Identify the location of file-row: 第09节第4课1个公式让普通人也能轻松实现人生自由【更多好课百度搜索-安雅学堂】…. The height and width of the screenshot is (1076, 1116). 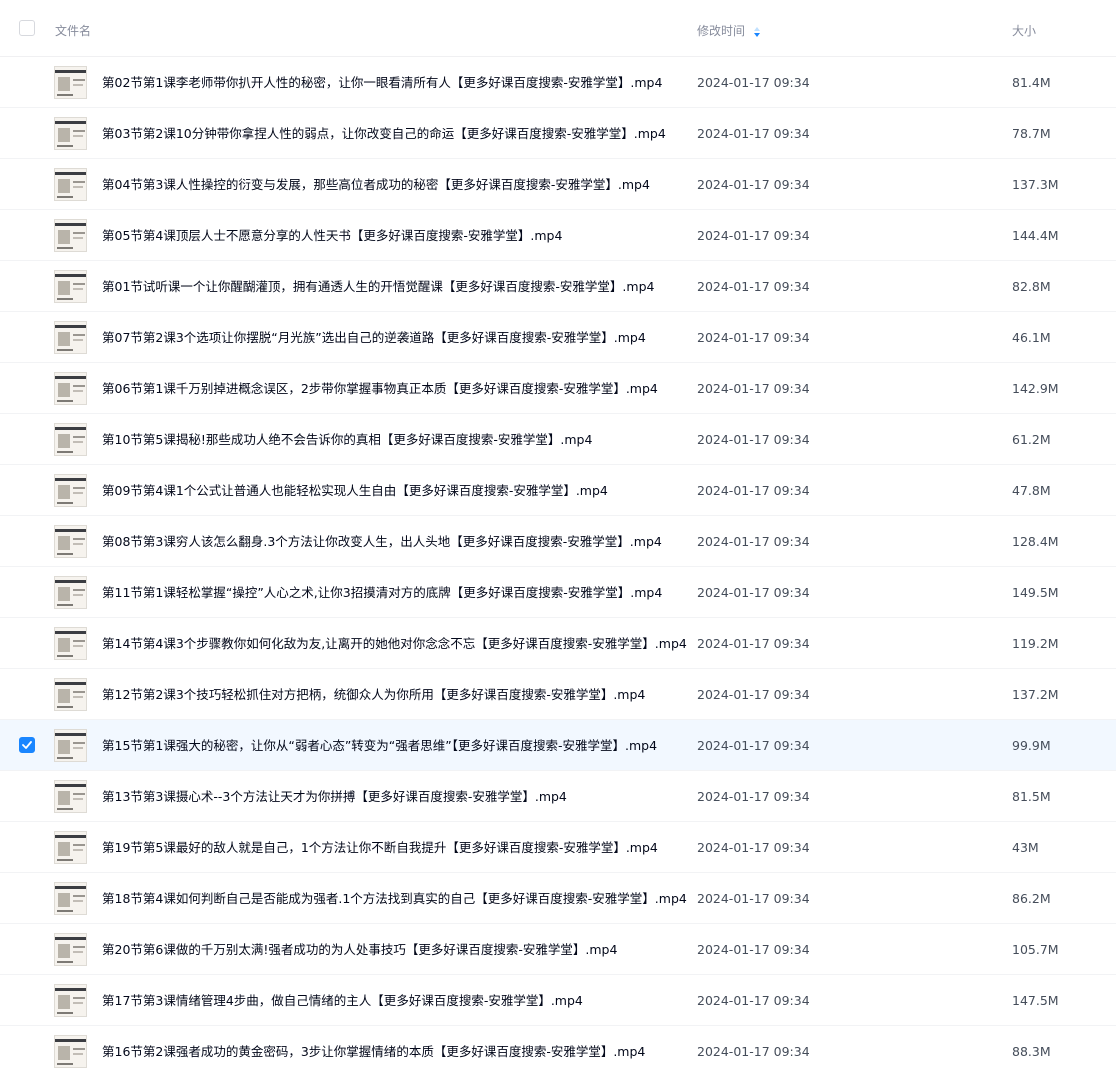
(558, 490).